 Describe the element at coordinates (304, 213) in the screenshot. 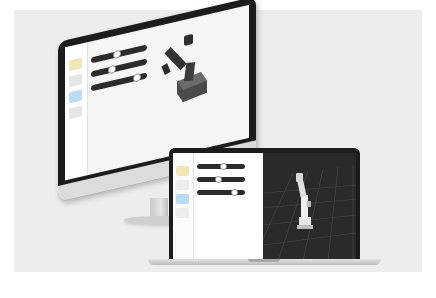

I see `viewport-grid` at that location.